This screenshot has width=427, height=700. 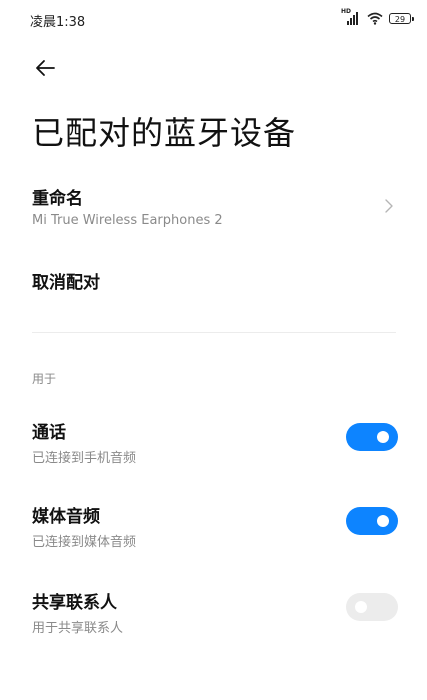 I want to click on status-icons: HD 29, so click(x=377, y=17).